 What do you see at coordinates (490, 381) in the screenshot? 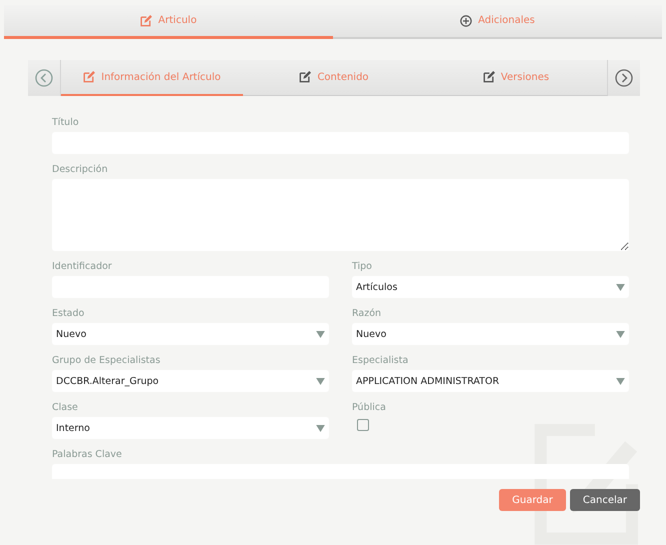
I see `dropdown: APPLICATION ADMINISTRATOR` at bounding box center [490, 381].